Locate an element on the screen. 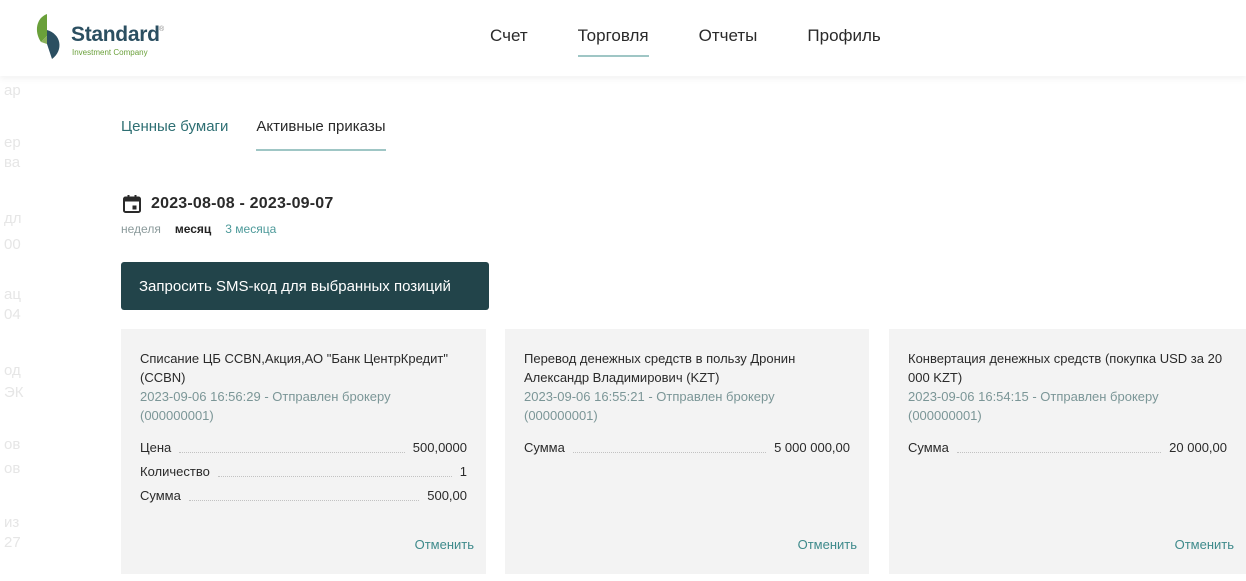 The image size is (1246, 581). detail-row-sum: Сумма 20 000,00 is located at coordinates (1067, 448).